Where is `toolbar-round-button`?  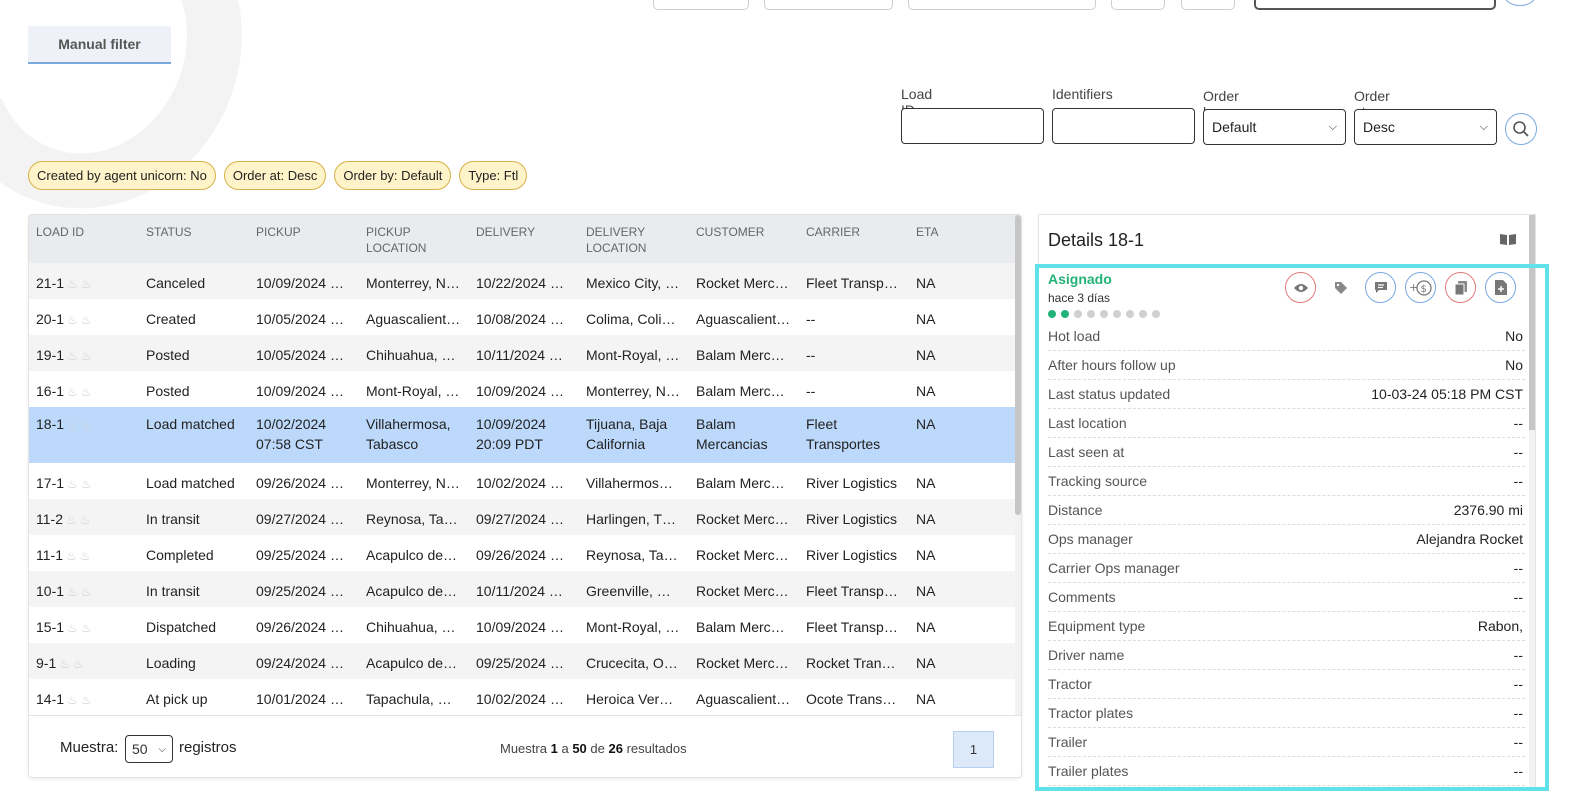 toolbar-round-button is located at coordinates (1520, 3).